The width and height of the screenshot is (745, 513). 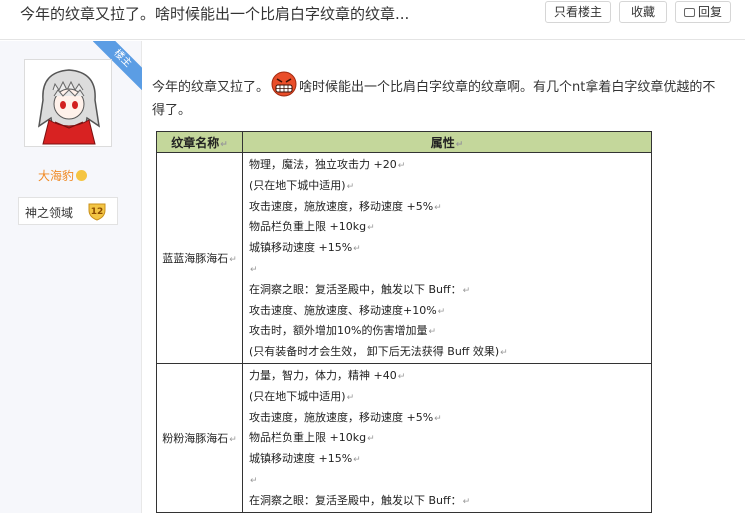 I want to click on post-text-part1: 今年的纹章又拉了。, so click(x=211, y=87).